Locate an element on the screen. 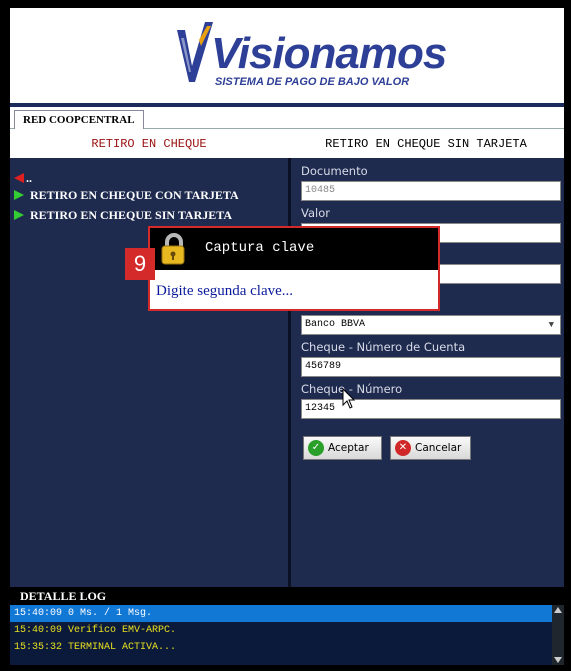  section-title-right: RETIRO EN CHEQUE SIN TARJETA is located at coordinates (426, 144).